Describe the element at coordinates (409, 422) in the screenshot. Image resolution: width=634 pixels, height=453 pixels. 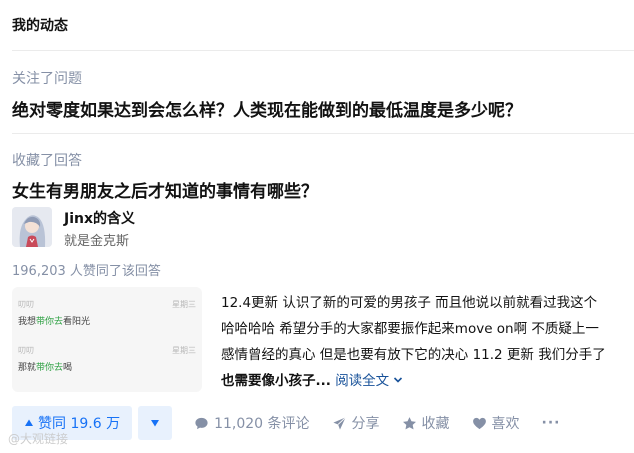
I see `star-icon` at that location.